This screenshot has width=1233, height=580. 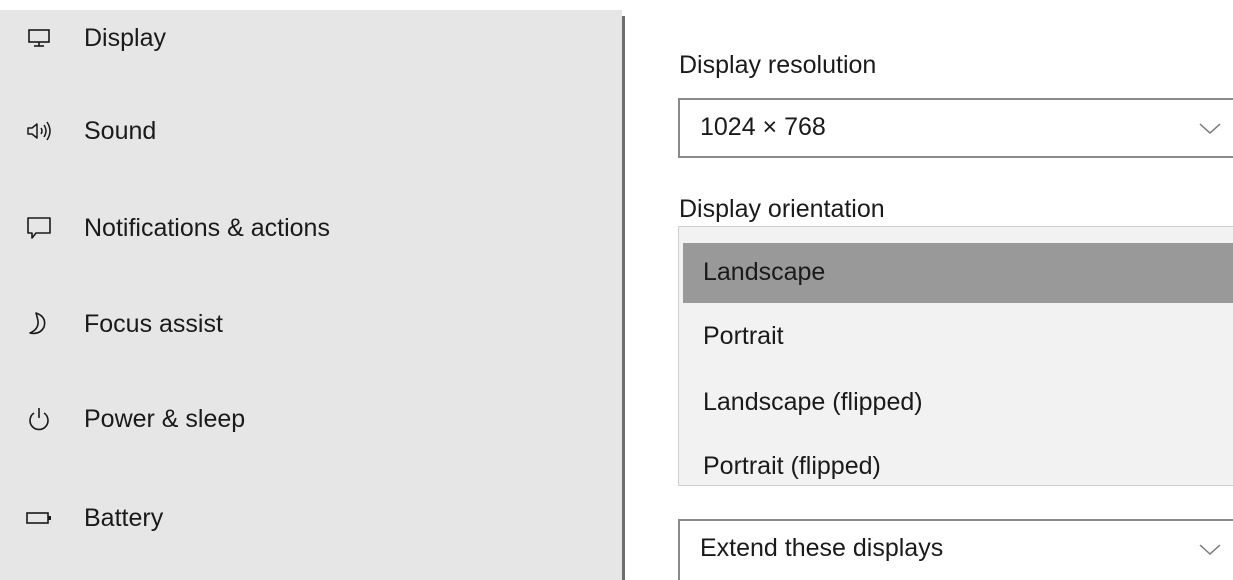 What do you see at coordinates (207, 227) in the screenshot?
I see `sidebar-item-label: Notifications & actions` at bounding box center [207, 227].